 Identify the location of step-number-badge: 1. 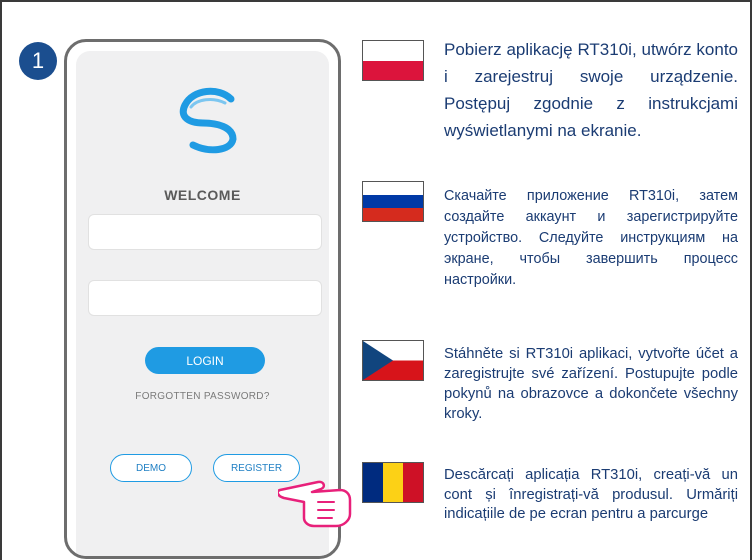
(38, 61).